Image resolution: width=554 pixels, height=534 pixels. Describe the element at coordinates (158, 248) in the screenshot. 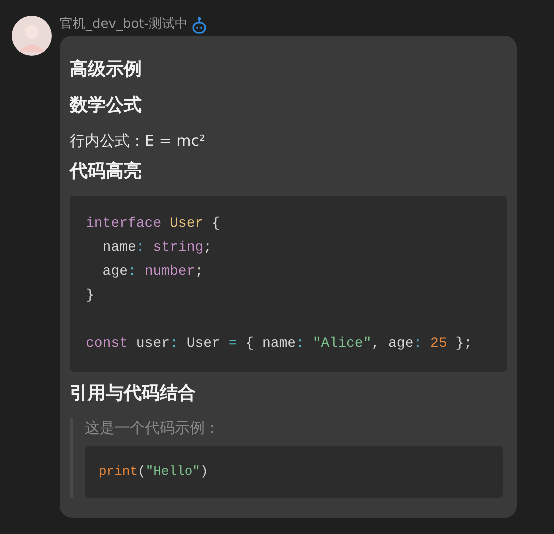

I see `code-line: name: string;` at that location.